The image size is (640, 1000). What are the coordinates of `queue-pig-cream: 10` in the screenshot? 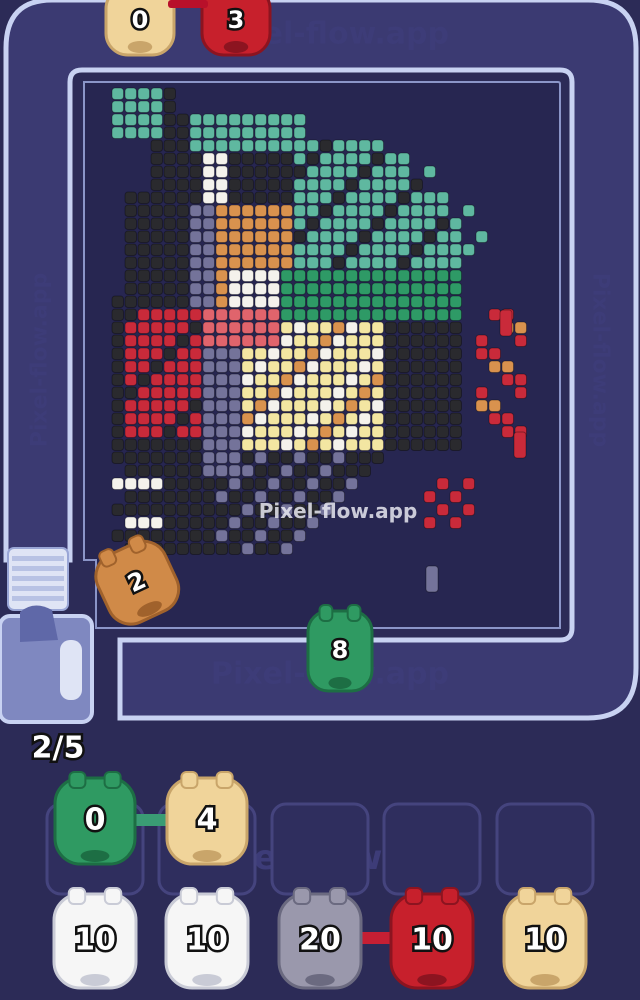 It's located at (545, 938).